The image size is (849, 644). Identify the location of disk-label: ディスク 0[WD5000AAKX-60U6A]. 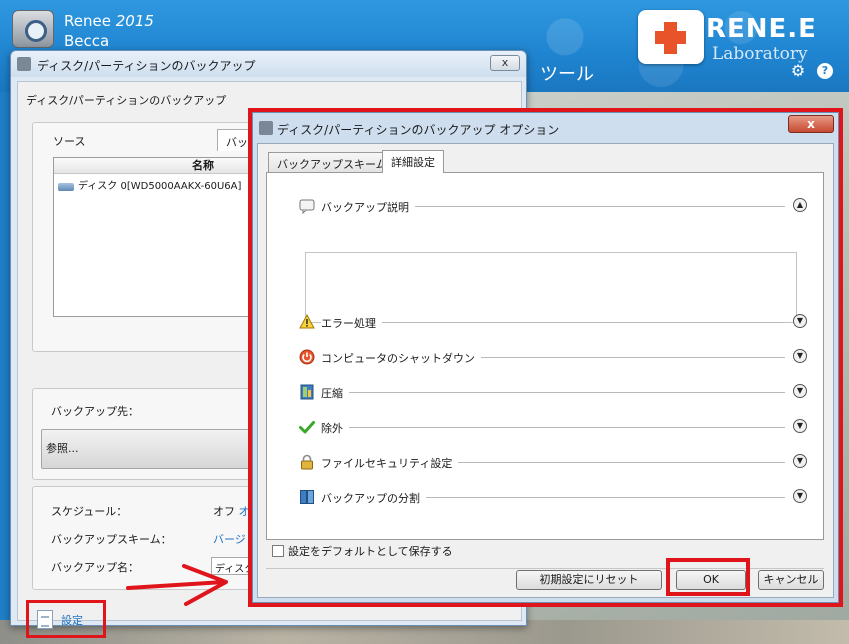
(160, 186).